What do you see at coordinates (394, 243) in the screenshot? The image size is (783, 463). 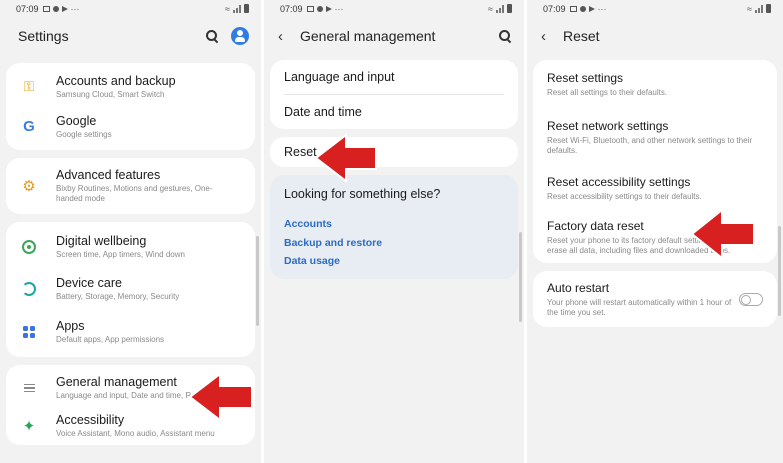 I see `link-backup-restore: Backup and restore` at bounding box center [394, 243].